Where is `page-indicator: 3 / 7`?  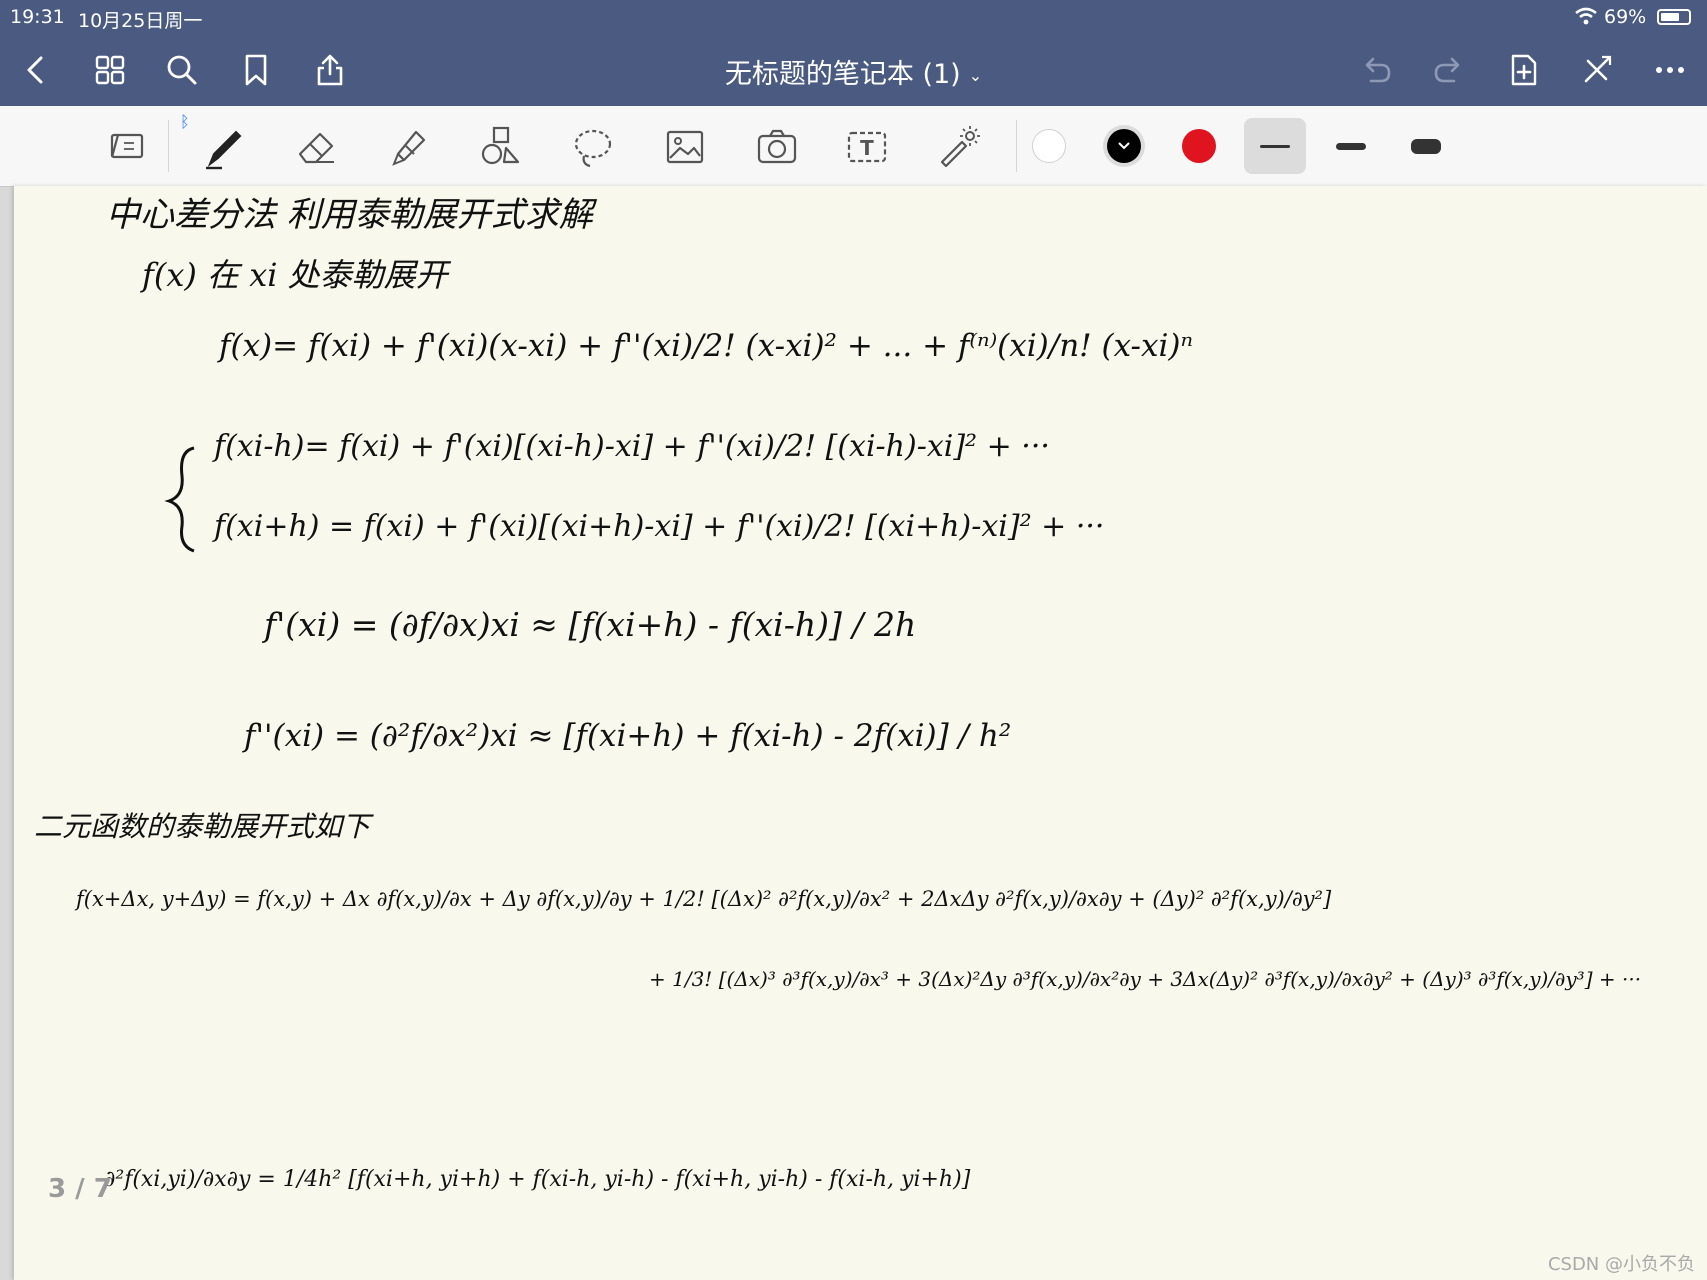
page-indicator: 3 / 7 is located at coordinates (80, 1189).